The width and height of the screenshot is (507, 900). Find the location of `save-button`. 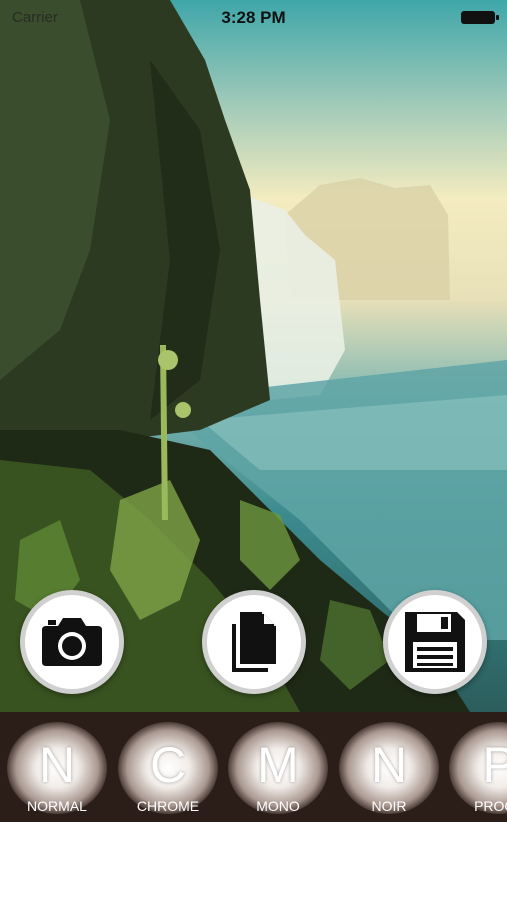

save-button is located at coordinates (435, 642).